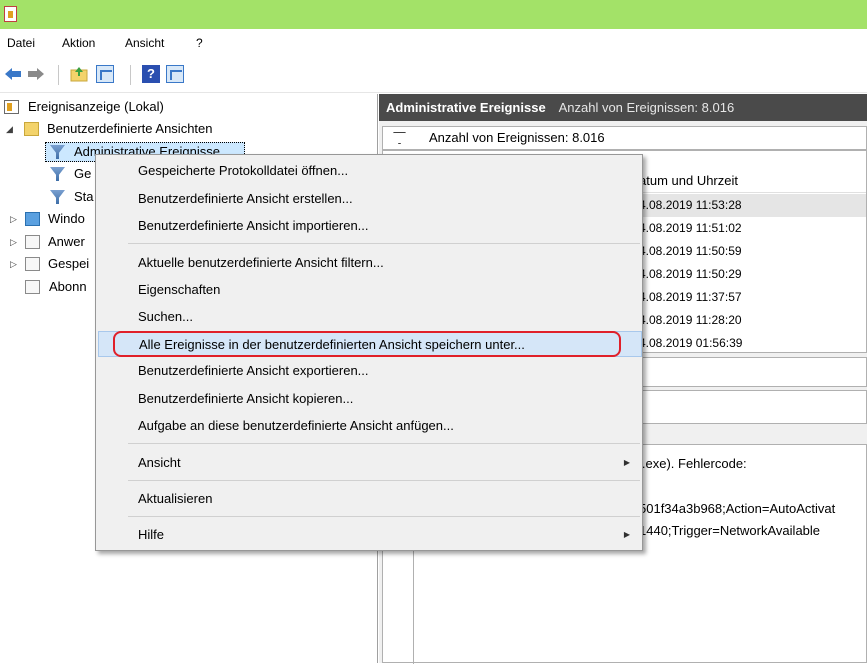 Image resolution: width=867 pixels, height=664 pixels. Describe the element at coordinates (370, 290) in the screenshot. I see `menu-item-properties: Eigenschaften` at that location.